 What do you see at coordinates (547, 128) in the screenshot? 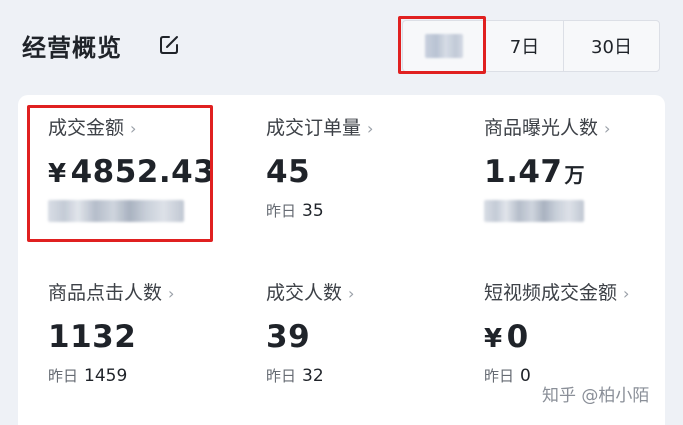
I see `metric-label: 商品曝光人数 ›` at bounding box center [547, 128].